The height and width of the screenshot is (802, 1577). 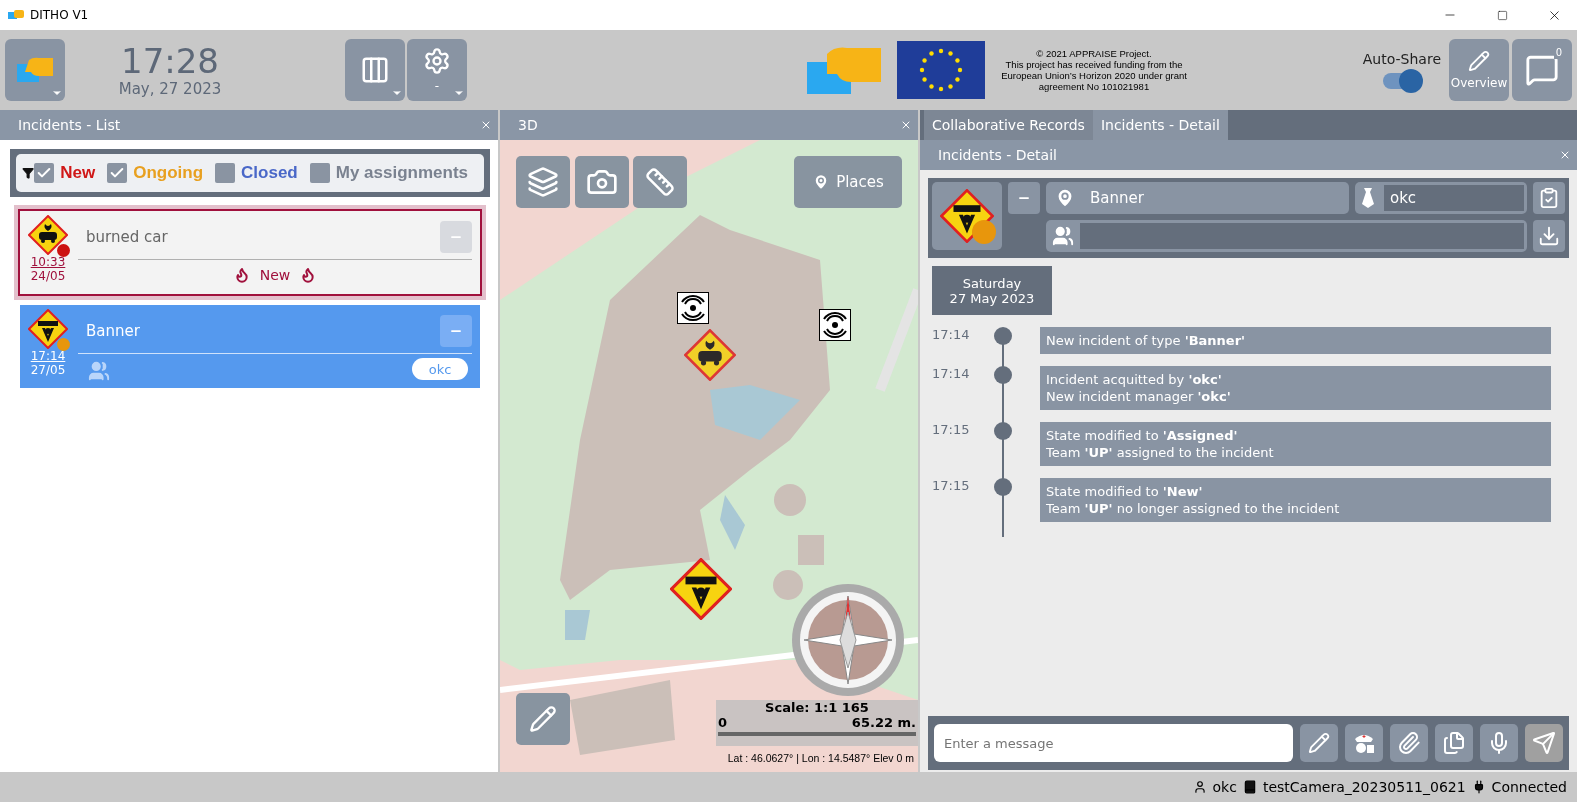 What do you see at coordinates (1134, 379) in the screenshot?
I see `event-text: Incident acquitted by 'okc'` at bounding box center [1134, 379].